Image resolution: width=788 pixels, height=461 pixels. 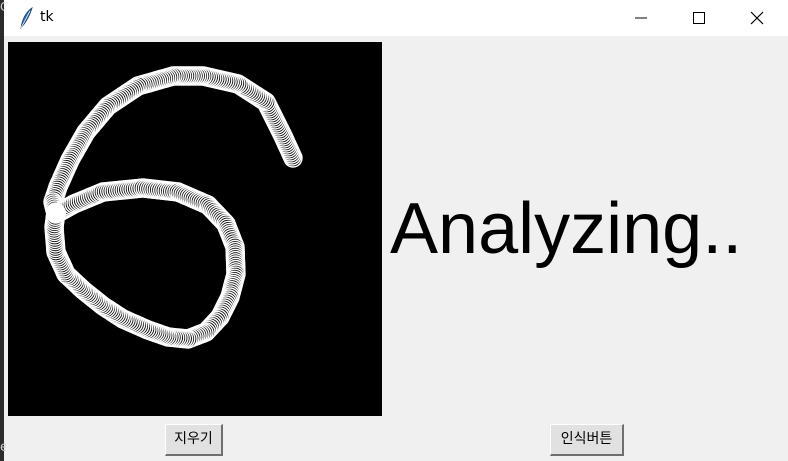 I want to click on feather-icon, so click(x=26, y=18).